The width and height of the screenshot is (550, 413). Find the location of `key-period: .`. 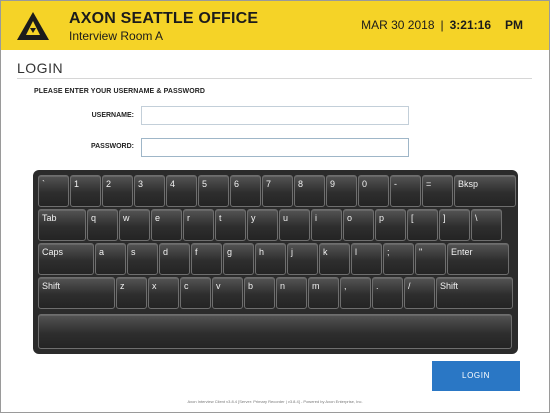

key-period: . is located at coordinates (387, 293).